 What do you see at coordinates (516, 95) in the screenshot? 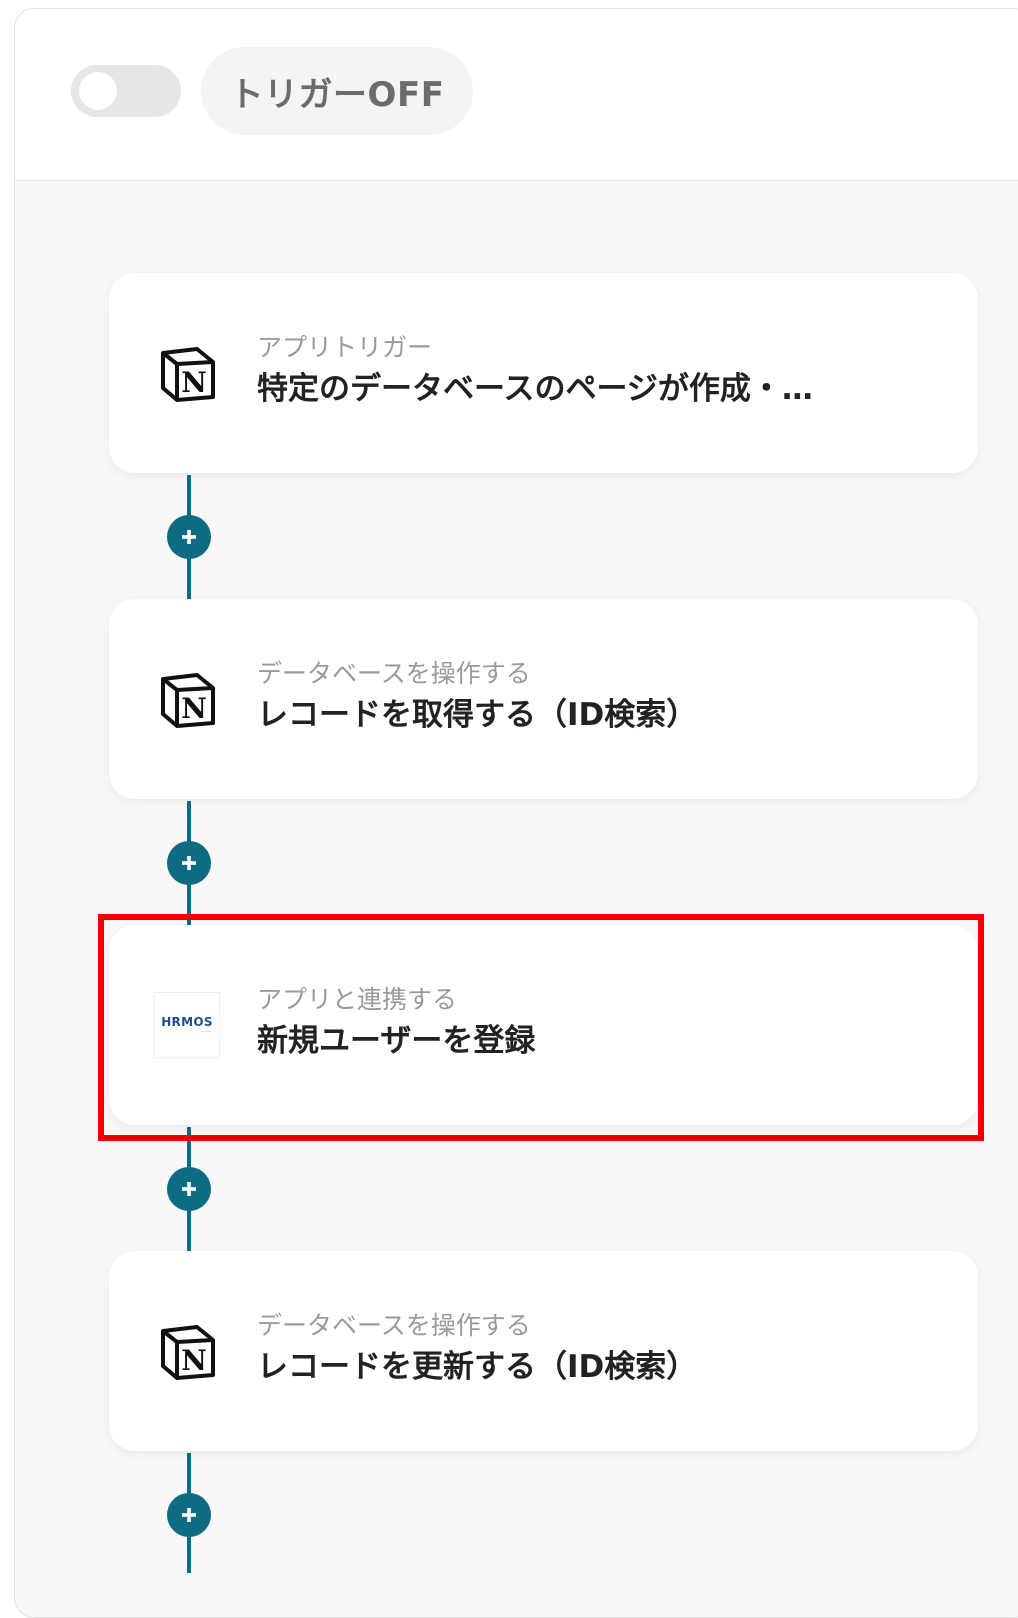
I see `flow-header: トリガーOFF` at bounding box center [516, 95].